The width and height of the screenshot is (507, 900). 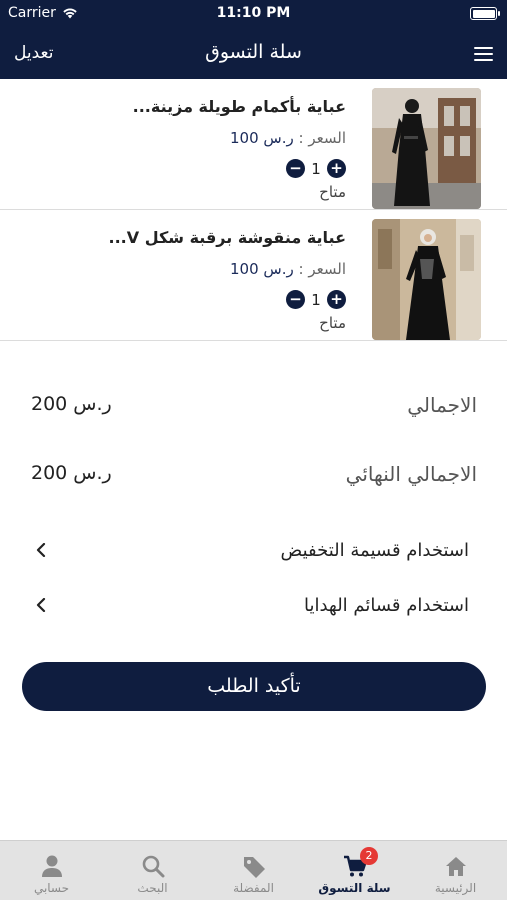 What do you see at coordinates (354, 888) in the screenshot?
I see `tab-label: سلة التسوق` at bounding box center [354, 888].